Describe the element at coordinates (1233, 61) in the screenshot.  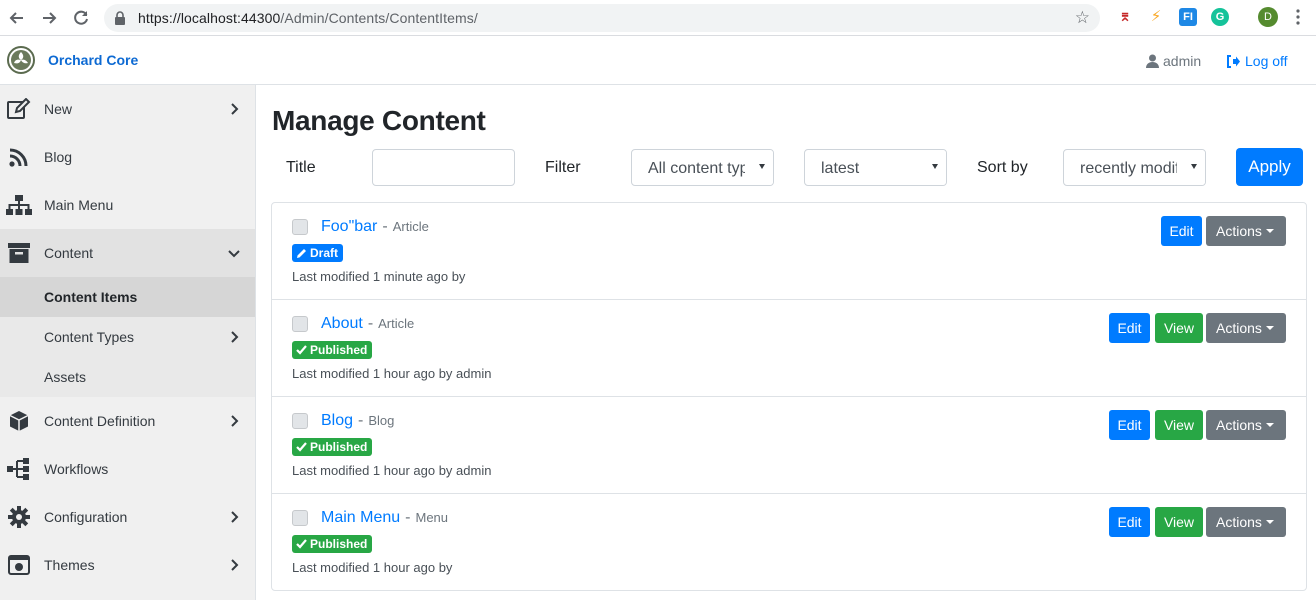
I see `sign-out-icon` at that location.